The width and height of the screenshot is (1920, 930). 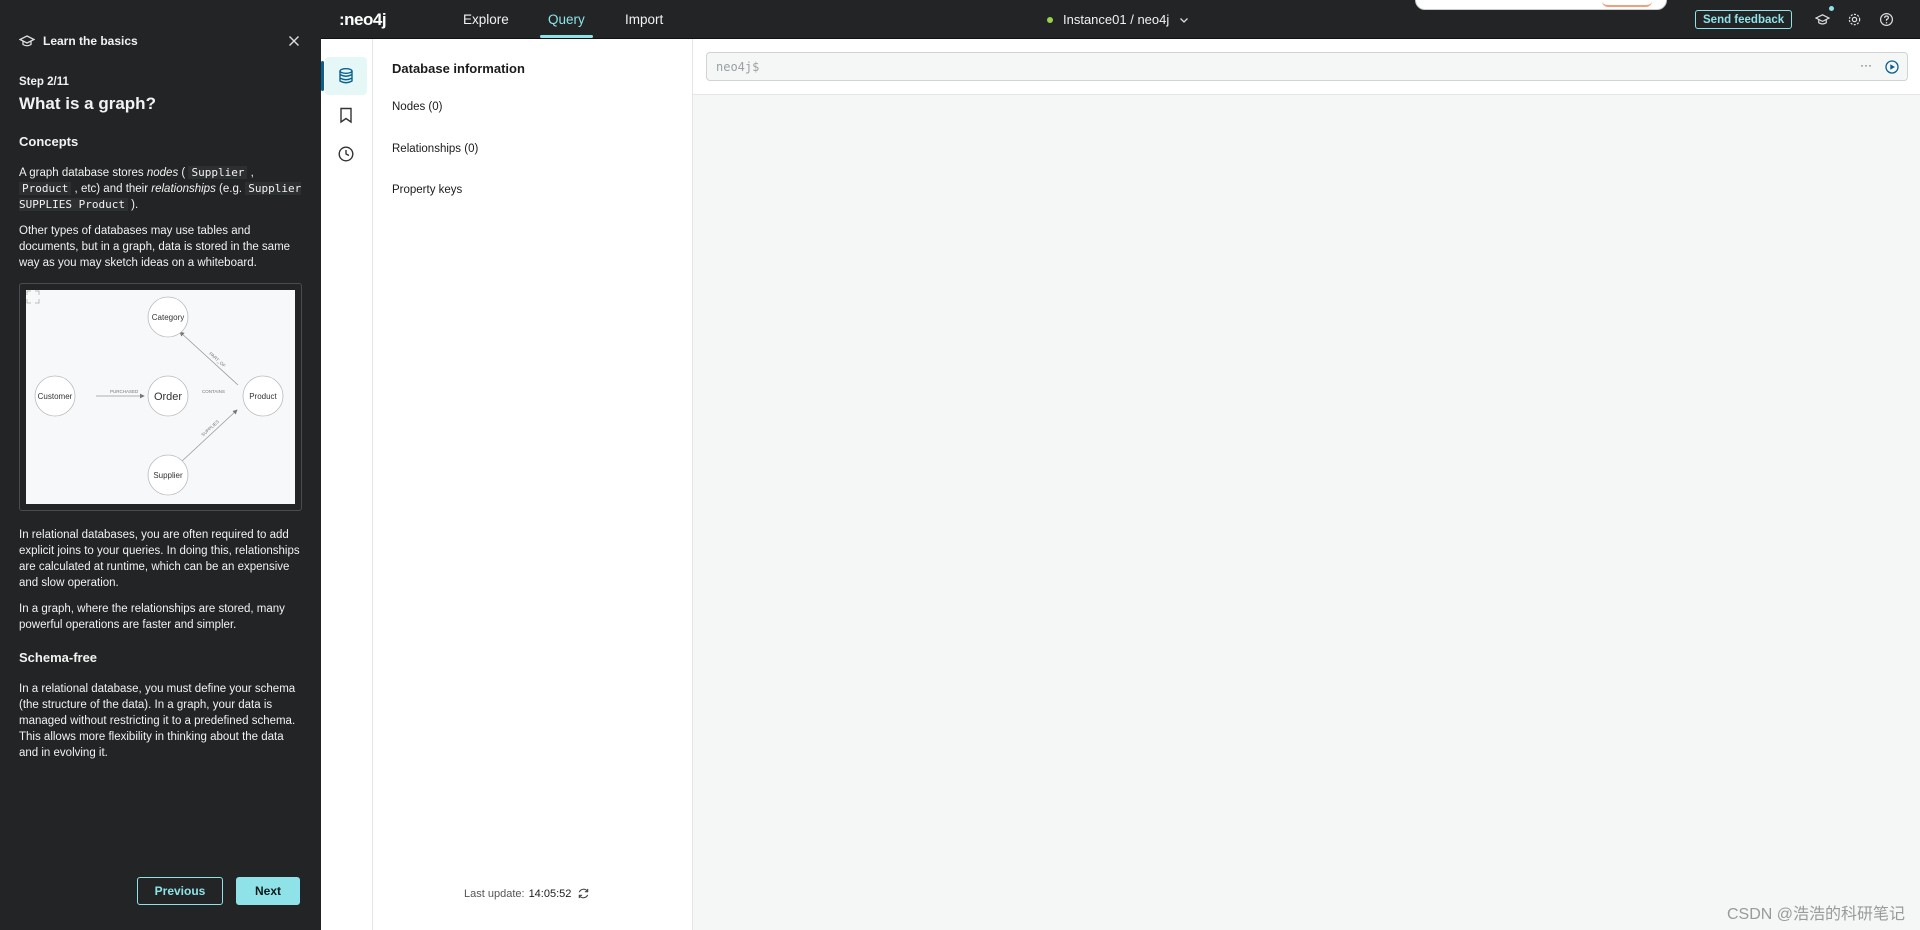 What do you see at coordinates (1541, 5) in the screenshot?
I see `popover-edge` at bounding box center [1541, 5].